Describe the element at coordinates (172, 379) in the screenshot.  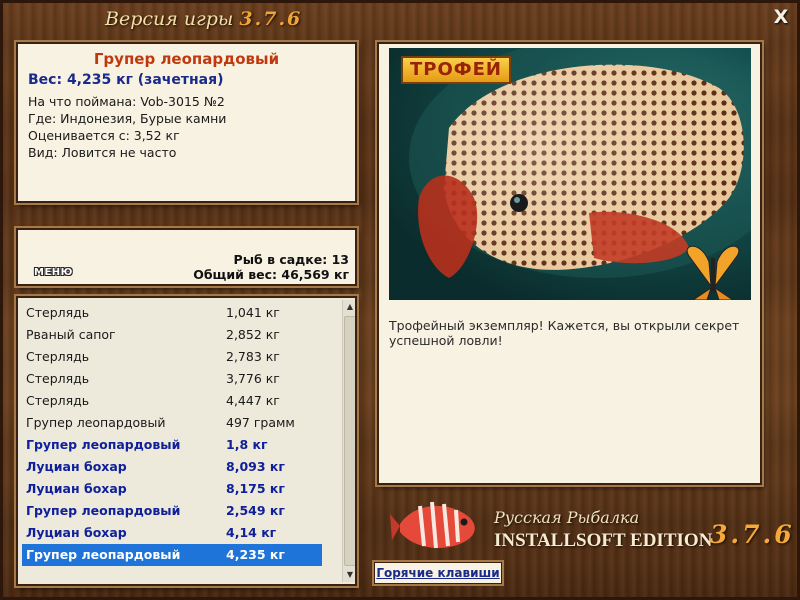
I see `catch-list-row: Стерлядь 3,776 кг` at that location.